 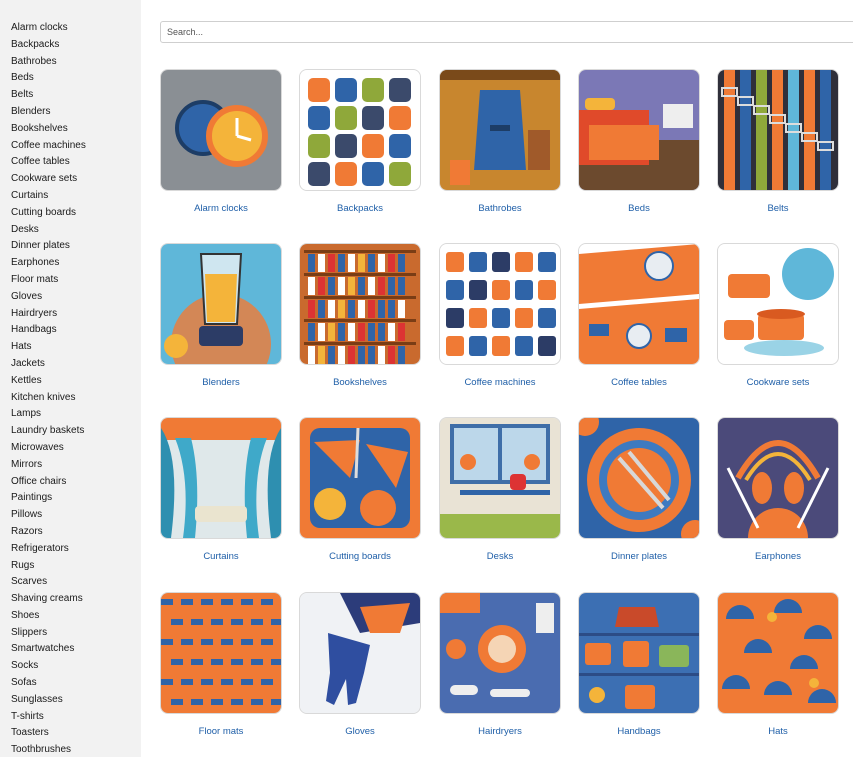 I want to click on product-card-label: Gloves, so click(x=360, y=731).